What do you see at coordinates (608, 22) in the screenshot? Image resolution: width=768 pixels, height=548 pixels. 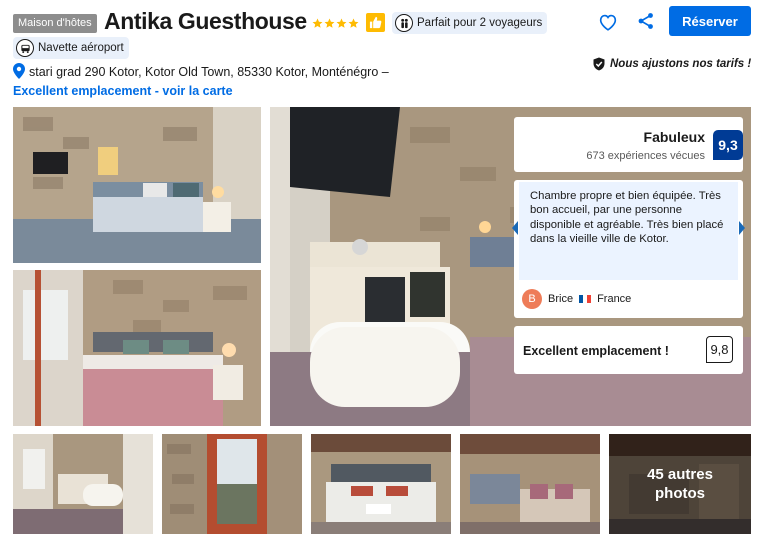 I see `heart-icon` at bounding box center [608, 22].